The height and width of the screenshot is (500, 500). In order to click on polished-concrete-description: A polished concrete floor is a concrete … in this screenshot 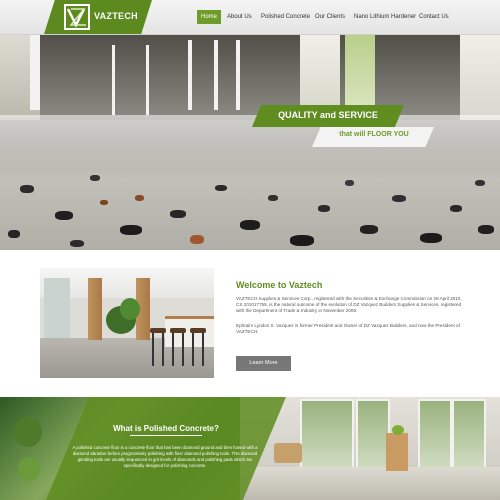, I will do `click(165, 456)`.